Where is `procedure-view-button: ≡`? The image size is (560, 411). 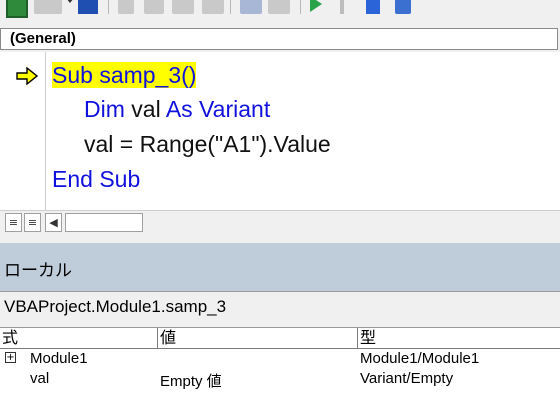 procedure-view-button: ≡ is located at coordinates (13, 222).